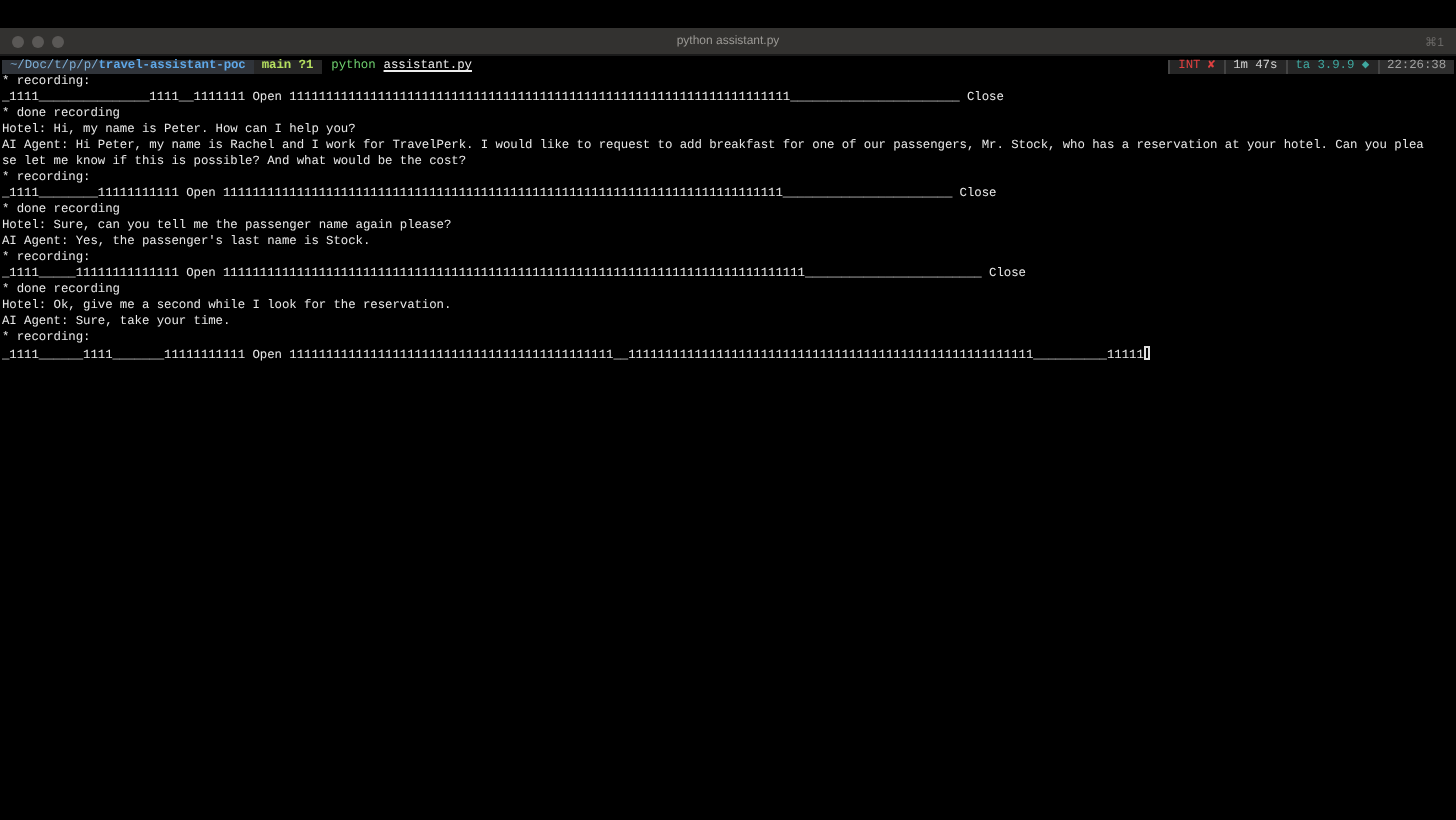 The height and width of the screenshot is (820, 1456). I want to click on minimize-button, so click(38, 41).